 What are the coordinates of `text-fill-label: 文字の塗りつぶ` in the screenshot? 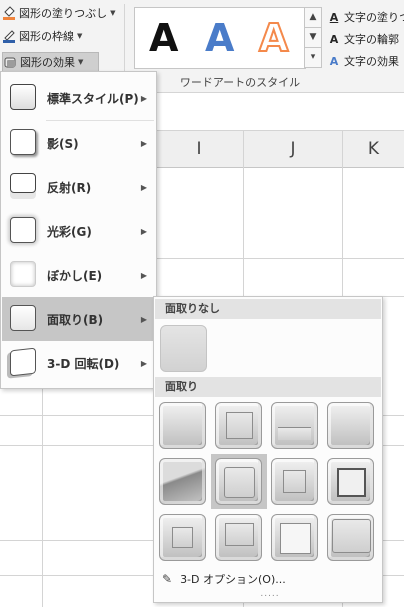 It's located at (374, 17).